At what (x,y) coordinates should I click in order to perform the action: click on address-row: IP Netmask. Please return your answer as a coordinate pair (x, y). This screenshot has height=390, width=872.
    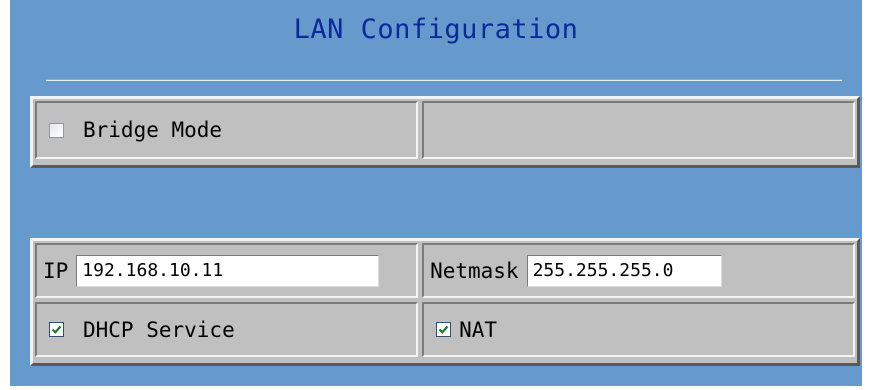
    Looking at the image, I should click on (445, 270).